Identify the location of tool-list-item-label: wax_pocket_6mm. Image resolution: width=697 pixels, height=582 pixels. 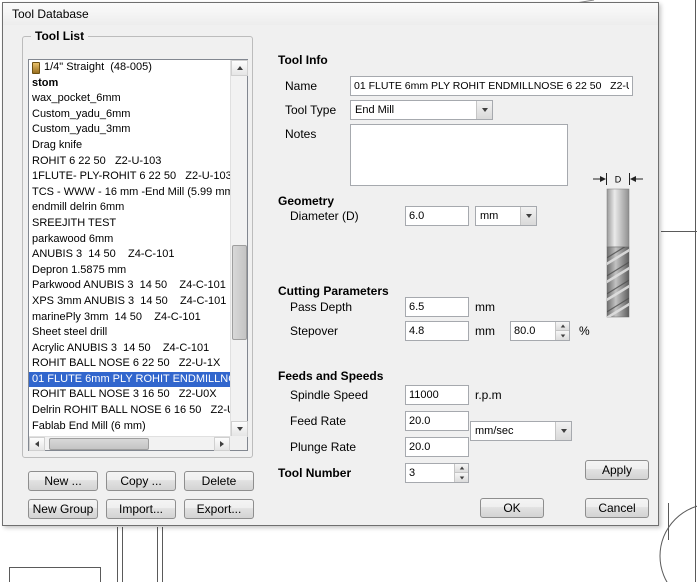
(76, 98).